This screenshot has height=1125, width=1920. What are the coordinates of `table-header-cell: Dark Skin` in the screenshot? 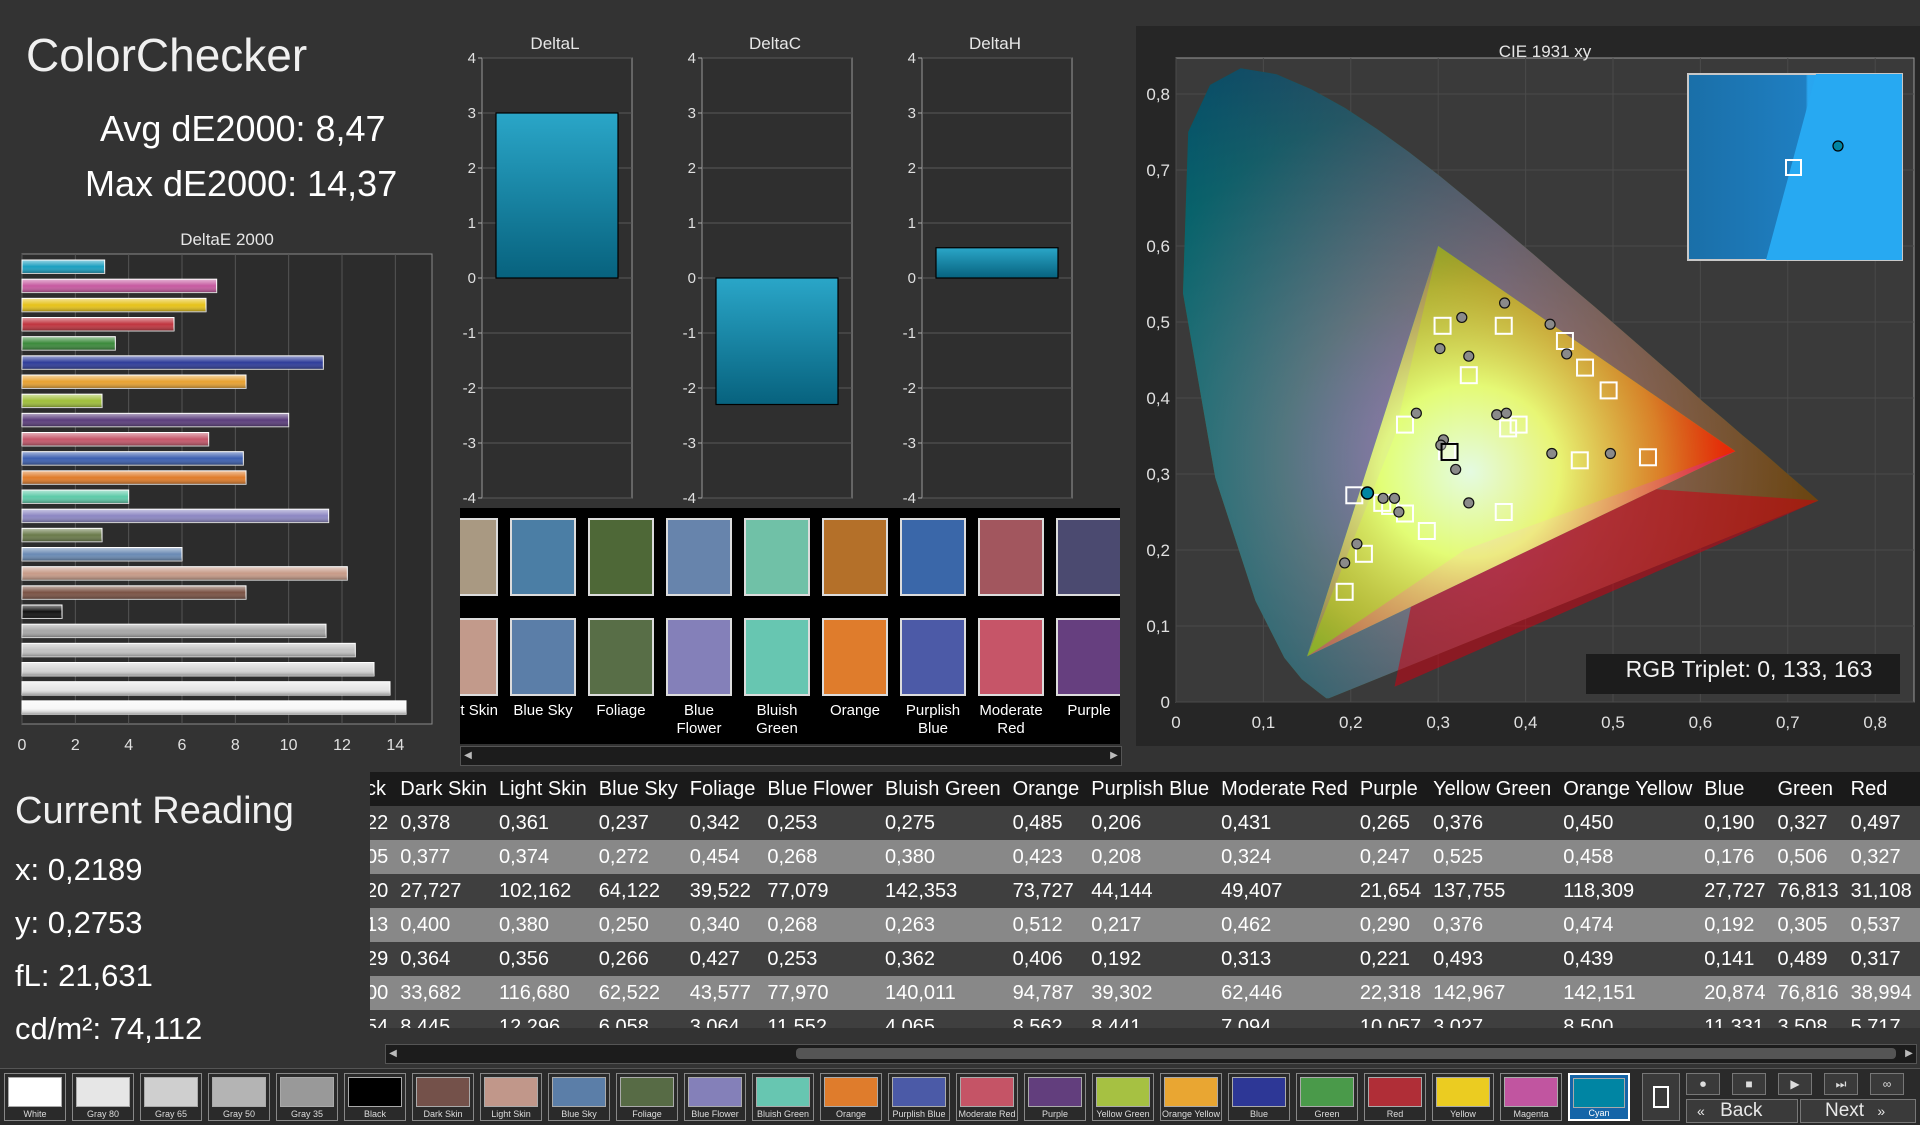 It's located at (443, 789).